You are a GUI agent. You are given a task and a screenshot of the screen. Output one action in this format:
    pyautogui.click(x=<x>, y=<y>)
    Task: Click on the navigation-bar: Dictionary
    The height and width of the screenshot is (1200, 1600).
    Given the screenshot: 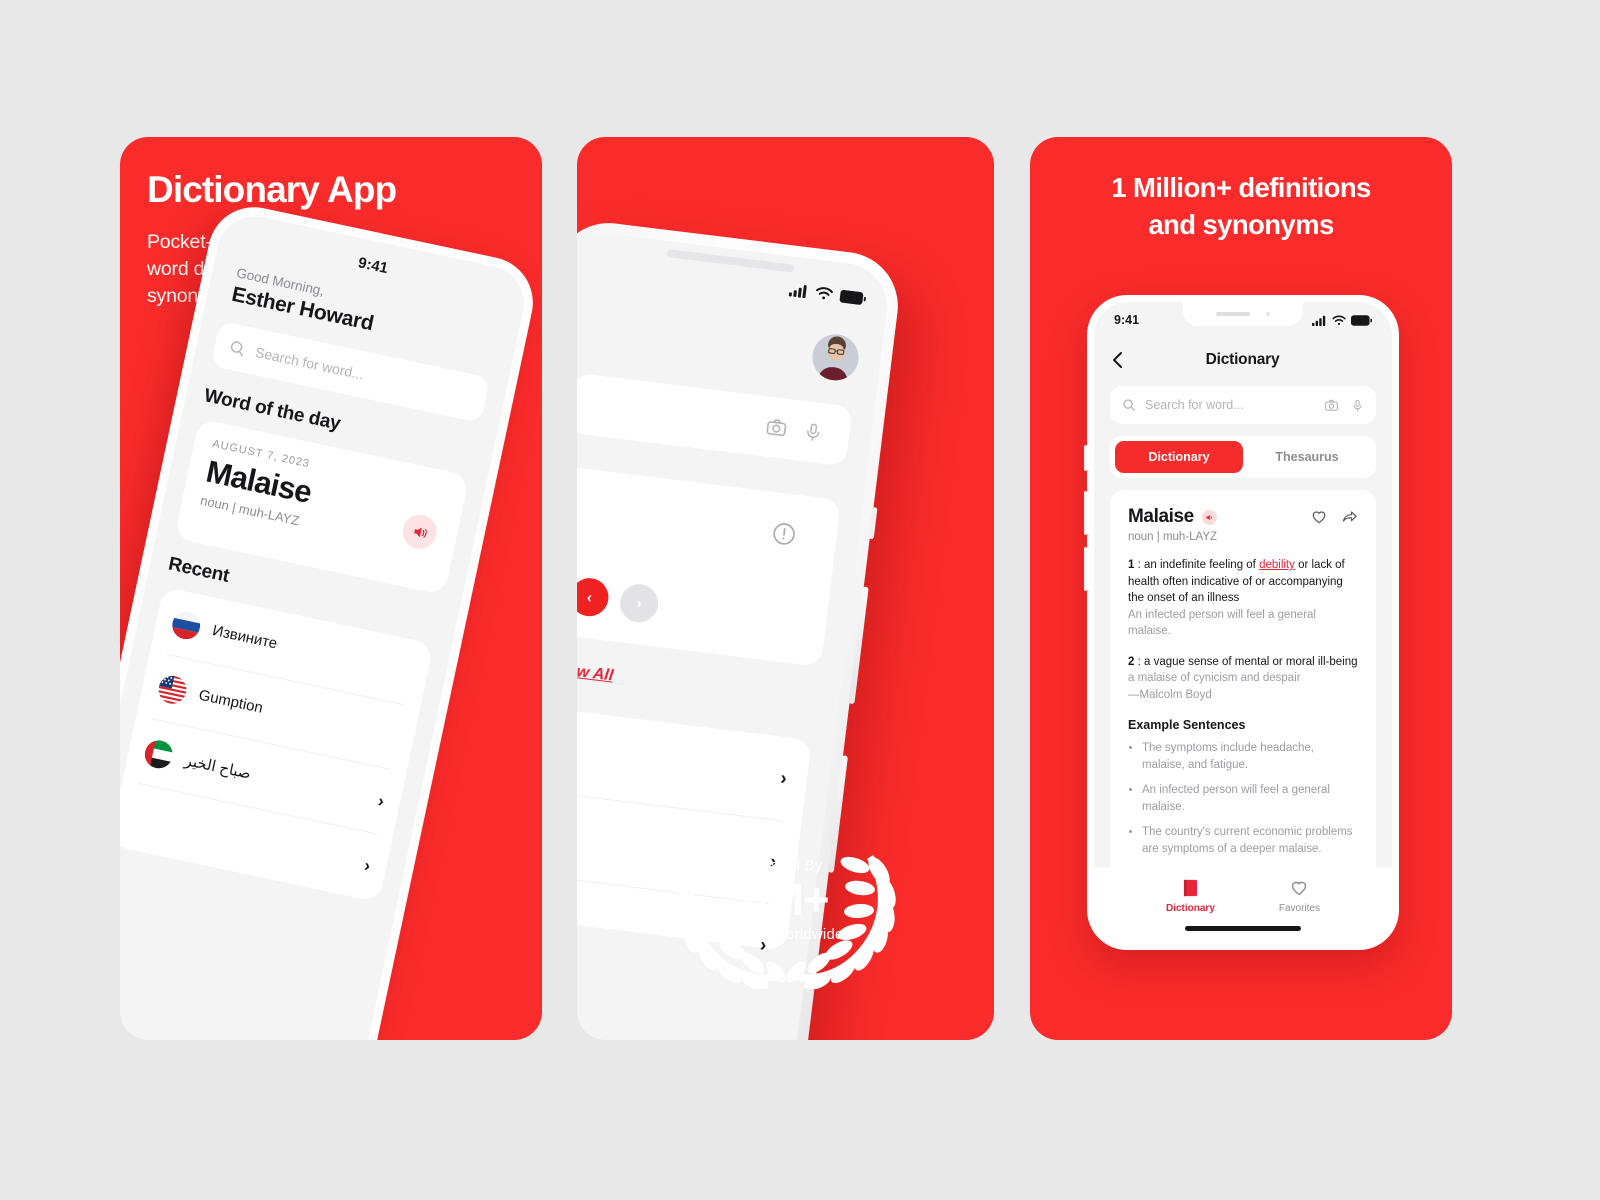 What is the action you would take?
    pyautogui.click(x=1243, y=360)
    